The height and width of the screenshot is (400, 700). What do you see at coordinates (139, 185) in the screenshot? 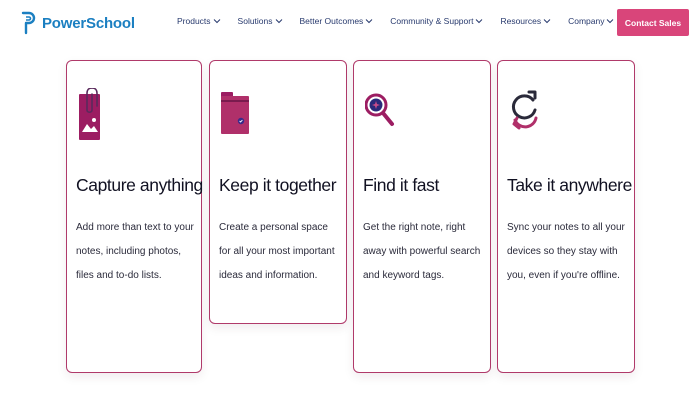
I see `card-title: Capture anything` at bounding box center [139, 185].